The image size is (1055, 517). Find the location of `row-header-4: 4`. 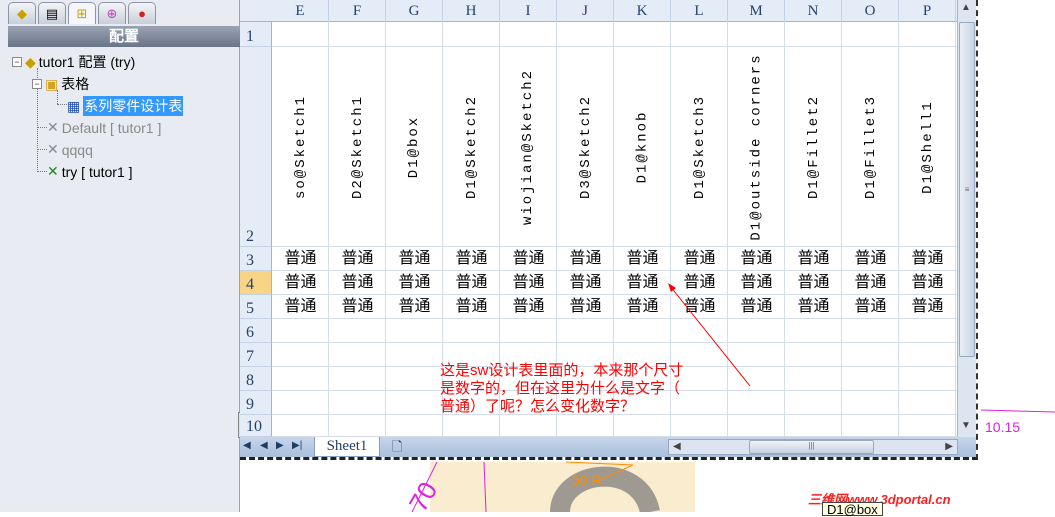

row-header-4: 4 is located at coordinates (256, 283).